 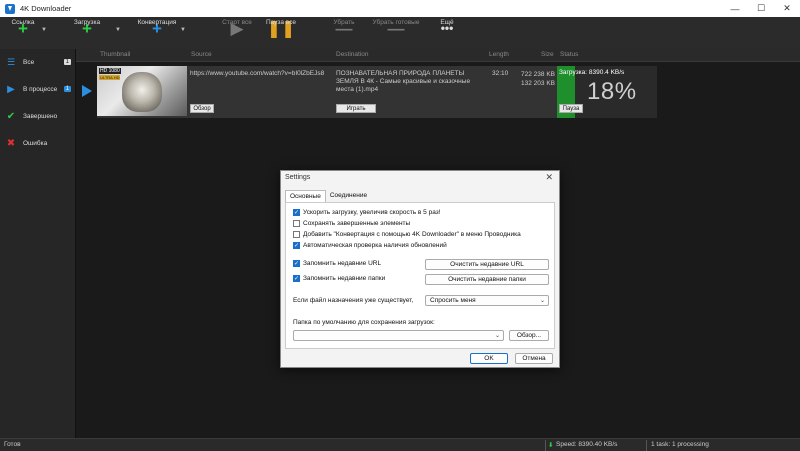 What do you see at coordinates (237, 22) in the screenshot?
I see `start-all-label: Старт все` at bounding box center [237, 22].